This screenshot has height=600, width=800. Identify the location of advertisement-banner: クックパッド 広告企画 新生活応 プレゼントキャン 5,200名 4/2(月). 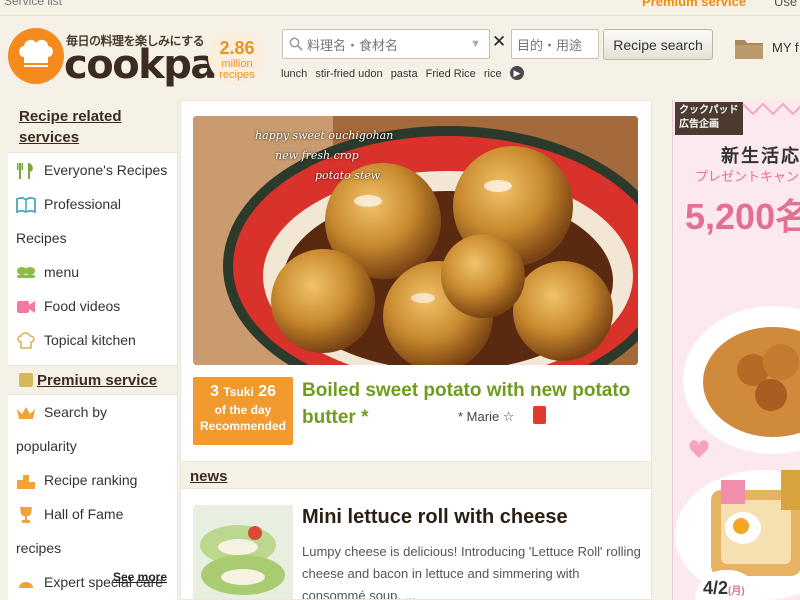
(736, 350).